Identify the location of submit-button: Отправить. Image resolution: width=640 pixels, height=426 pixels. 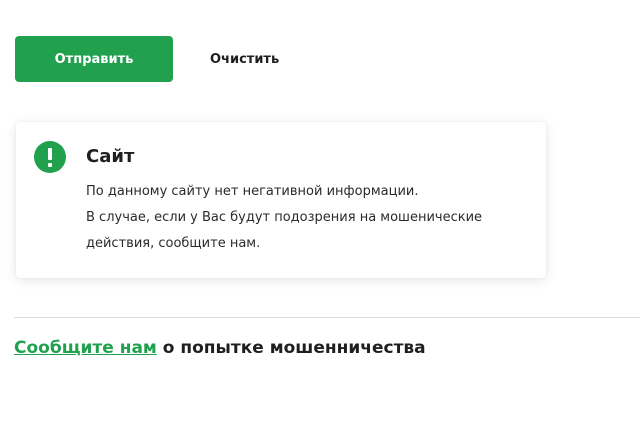
(94, 59).